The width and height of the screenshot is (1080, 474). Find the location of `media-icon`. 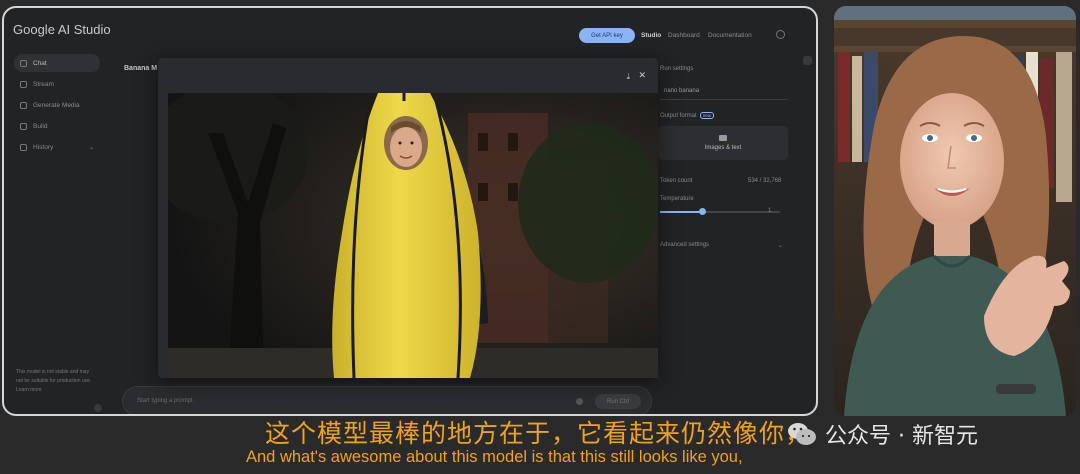

media-icon is located at coordinates (23, 105).